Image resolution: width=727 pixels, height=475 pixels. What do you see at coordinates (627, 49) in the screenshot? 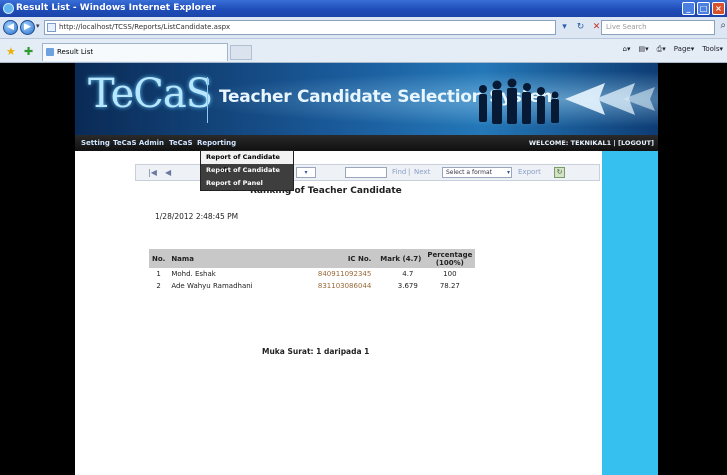
I see `home-icon: ⌂▾` at bounding box center [627, 49].